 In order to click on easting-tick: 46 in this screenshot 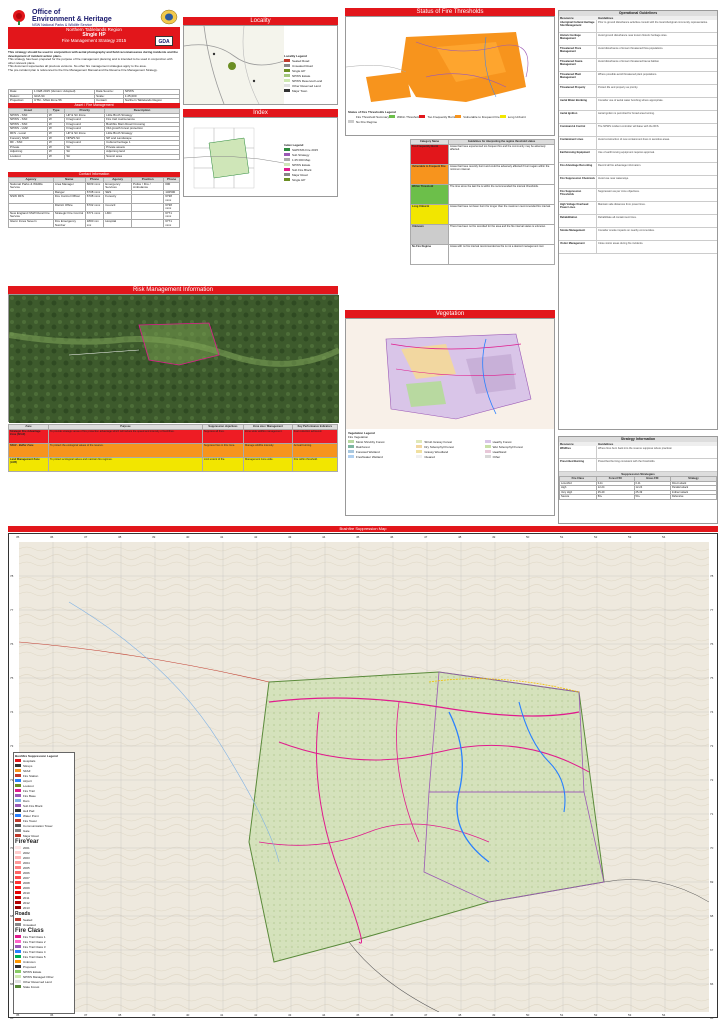, I will do `click(392, 1015)`.